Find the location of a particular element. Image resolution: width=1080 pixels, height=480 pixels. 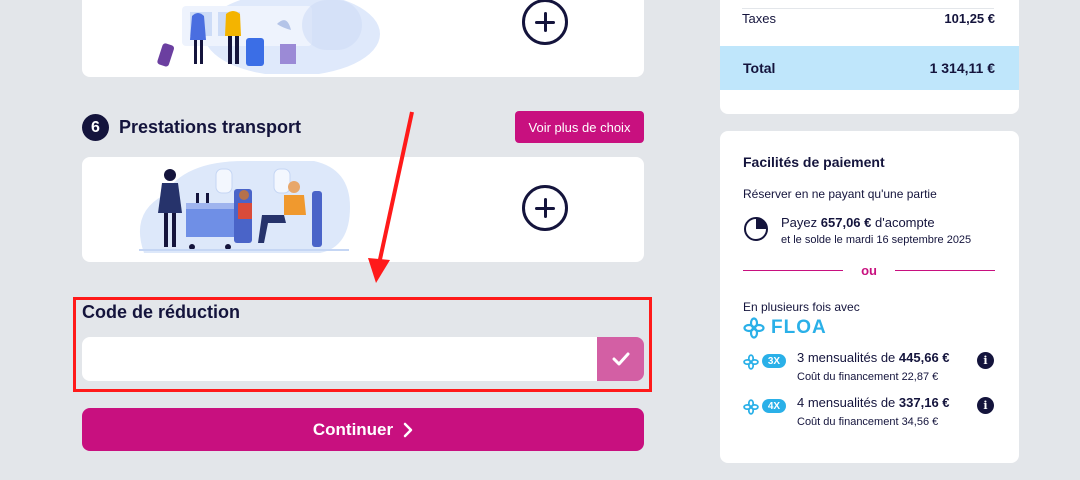

installment-badge: 3X is located at coordinates (774, 361).